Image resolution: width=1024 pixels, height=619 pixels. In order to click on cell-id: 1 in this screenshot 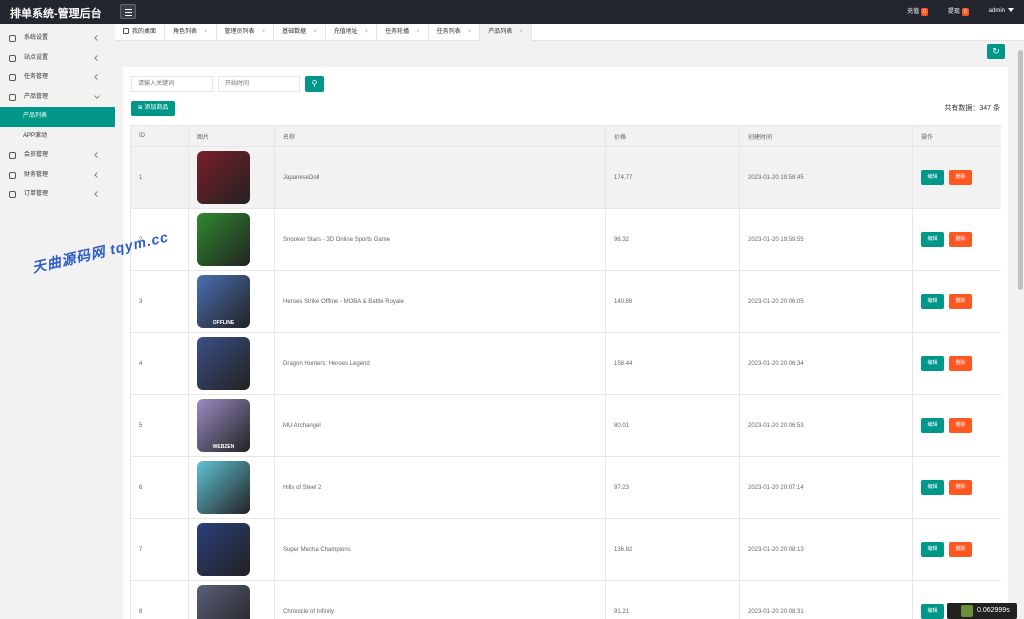, I will do `click(159, 177)`.